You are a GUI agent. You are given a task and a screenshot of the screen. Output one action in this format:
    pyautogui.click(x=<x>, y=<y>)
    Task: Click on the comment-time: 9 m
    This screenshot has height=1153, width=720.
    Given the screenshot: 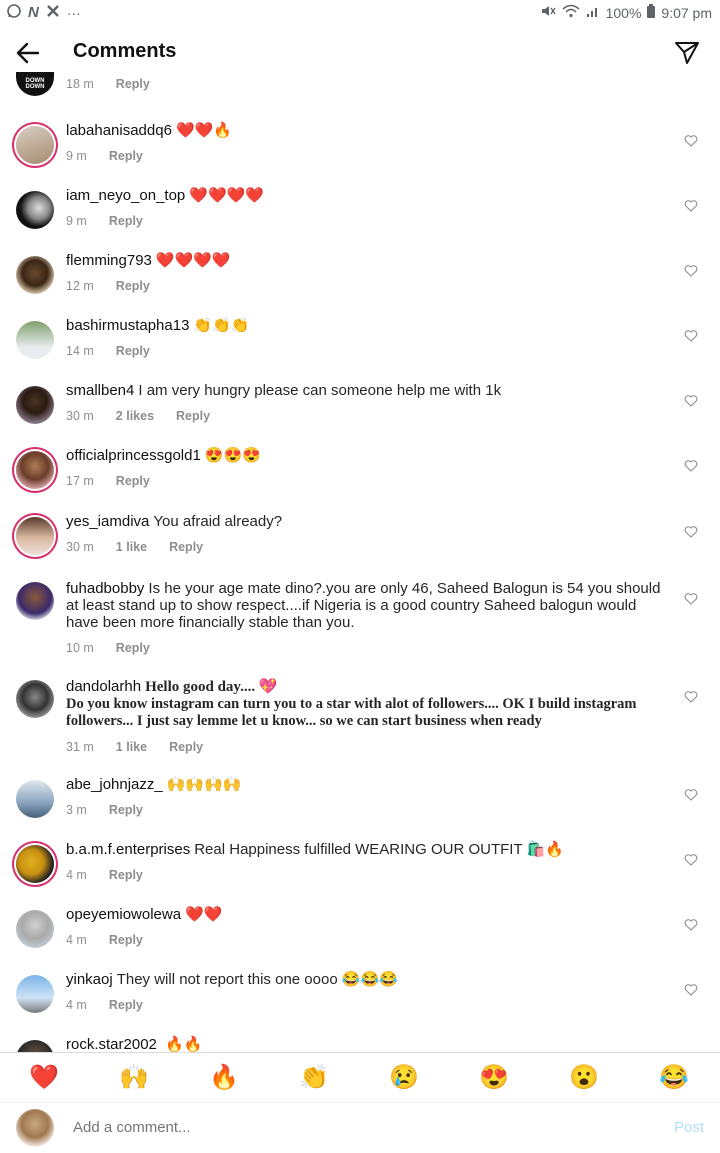 What is the action you would take?
    pyautogui.click(x=76, y=221)
    